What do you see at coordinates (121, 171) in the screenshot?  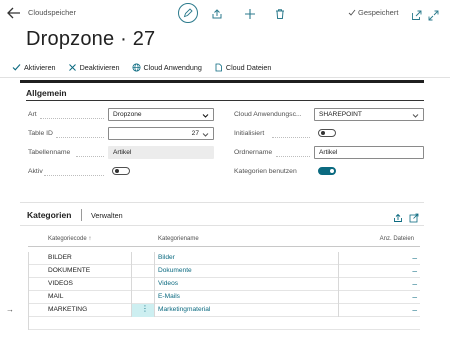 I see `active-toggle` at bounding box center [121, 171].